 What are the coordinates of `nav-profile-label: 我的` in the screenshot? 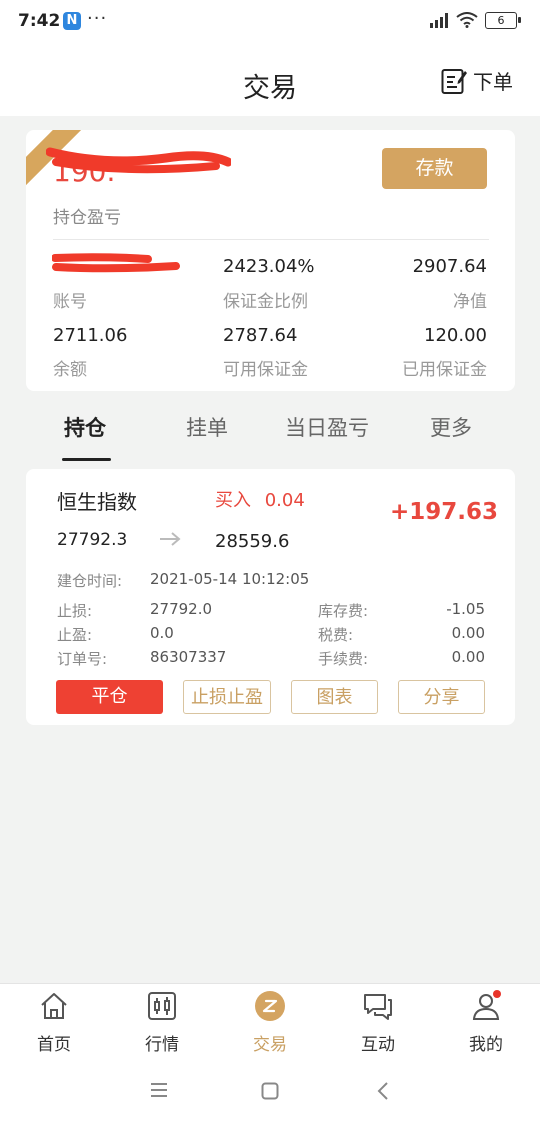 It's located at (486, 1045).